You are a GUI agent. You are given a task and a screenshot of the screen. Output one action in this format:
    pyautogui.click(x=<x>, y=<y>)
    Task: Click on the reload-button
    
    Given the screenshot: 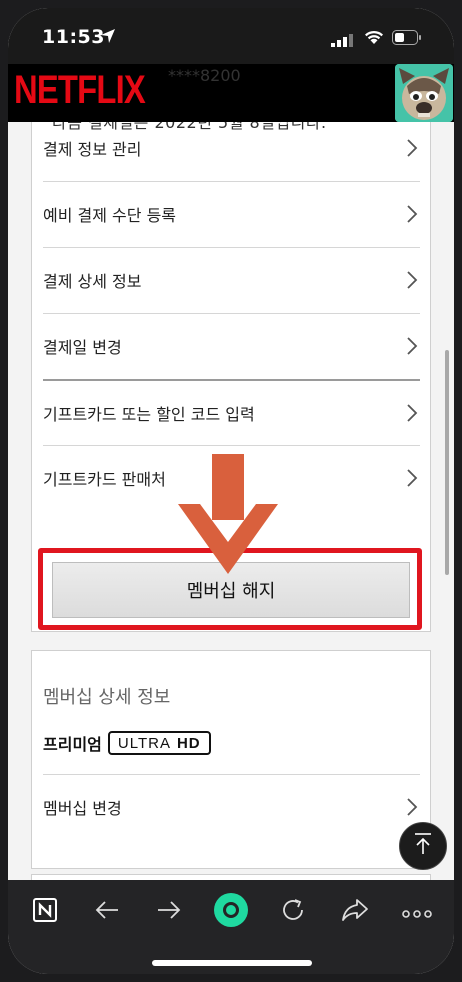 What is the action you would take?
    pyautogui.click(x=293, y=912)
    